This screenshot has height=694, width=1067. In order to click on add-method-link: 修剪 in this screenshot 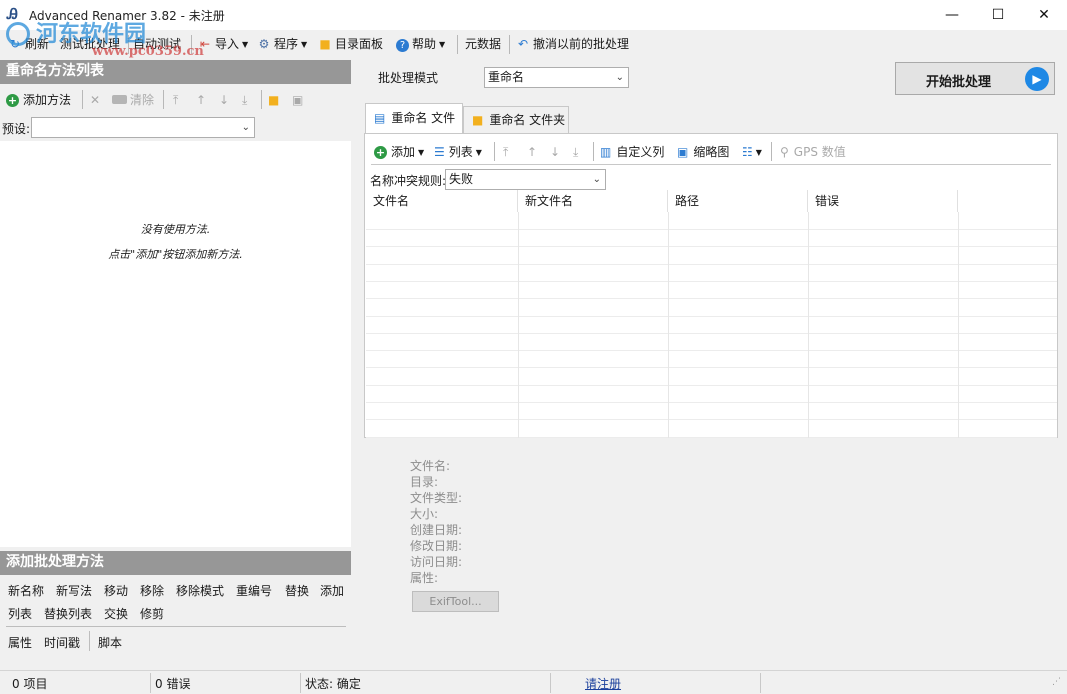, I will do `click(152, 613)`.